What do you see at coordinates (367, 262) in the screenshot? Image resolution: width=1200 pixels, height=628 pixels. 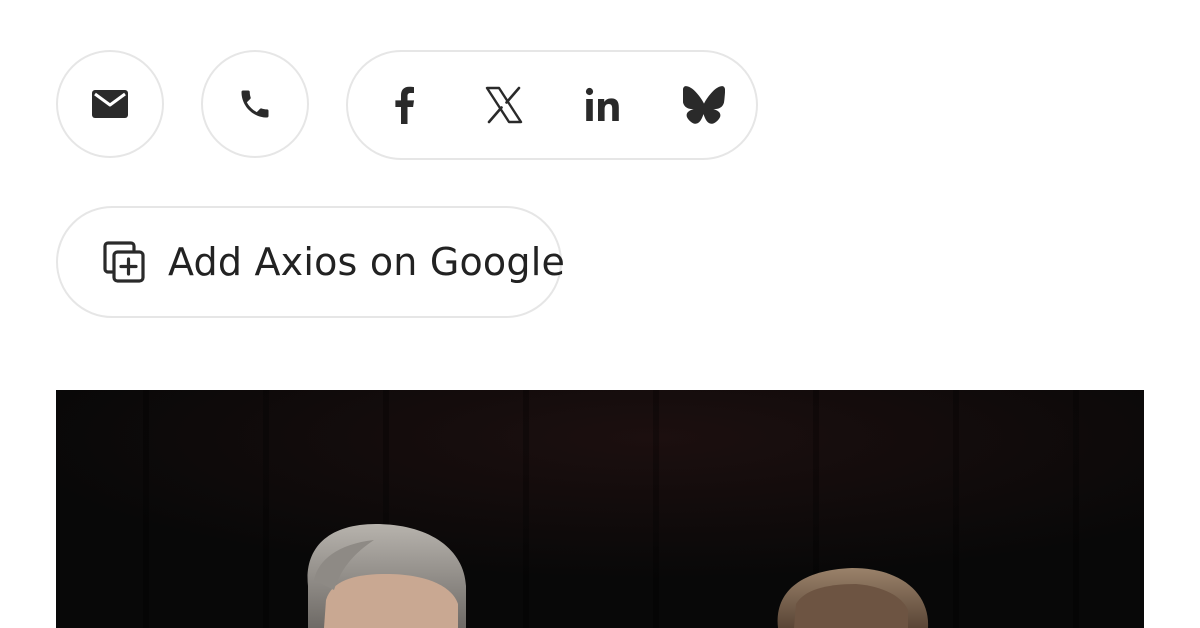 I see `add-axios-on-google-label: Add Axios on Google` at bounding box center [367, 262].